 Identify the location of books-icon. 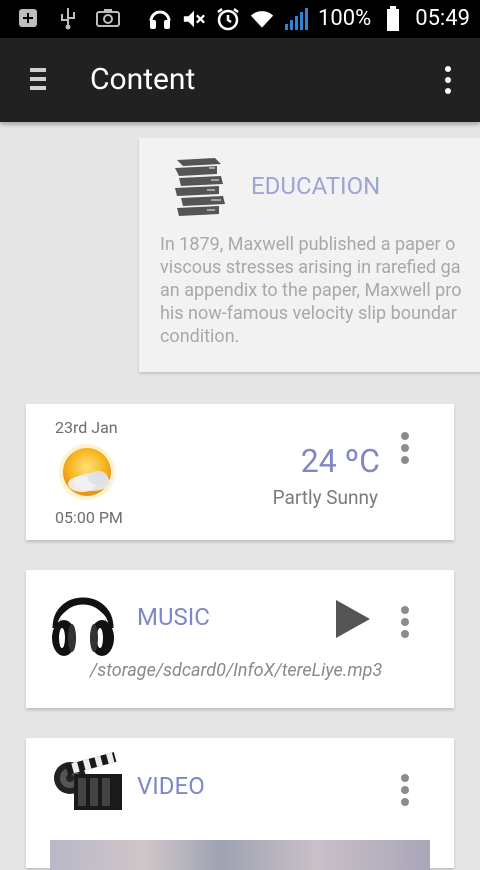
(200, 186).